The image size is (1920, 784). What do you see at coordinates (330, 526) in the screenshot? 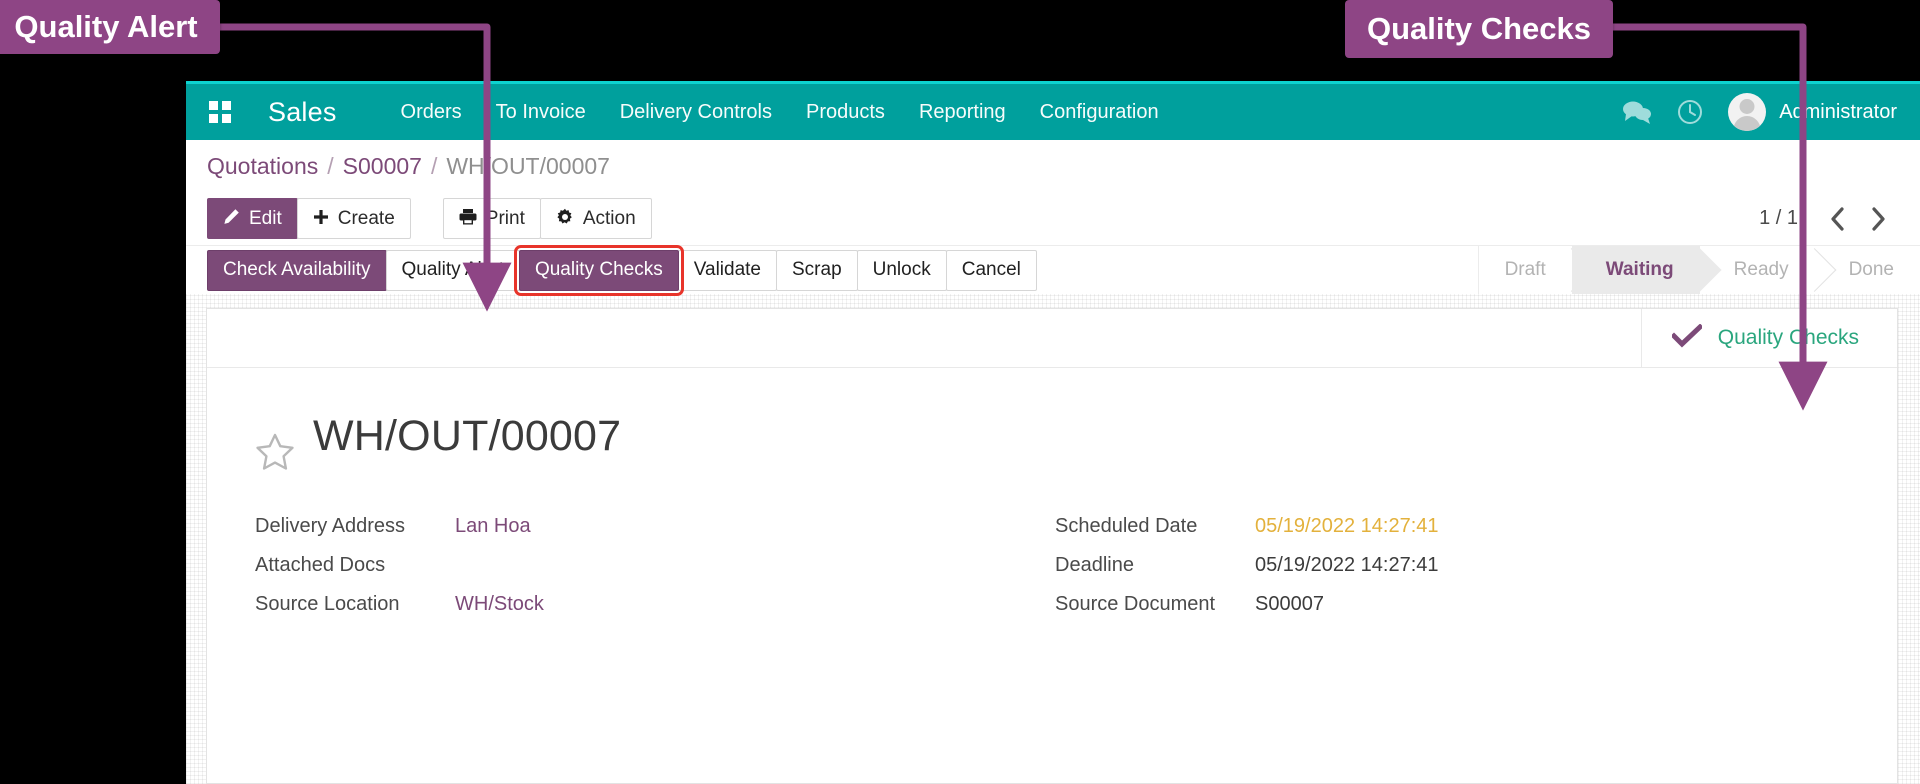
I see `field-label: Delivery Address` at bounding box center [330, 526].